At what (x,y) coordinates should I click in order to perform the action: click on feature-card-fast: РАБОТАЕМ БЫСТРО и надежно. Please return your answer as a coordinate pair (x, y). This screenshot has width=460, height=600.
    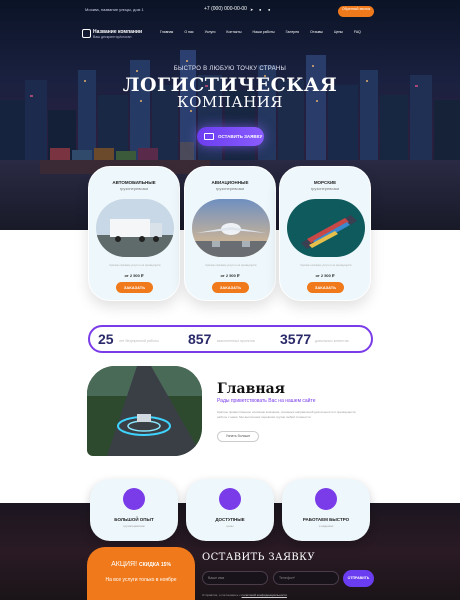
    Looking at the image, I should click on (326, 510).